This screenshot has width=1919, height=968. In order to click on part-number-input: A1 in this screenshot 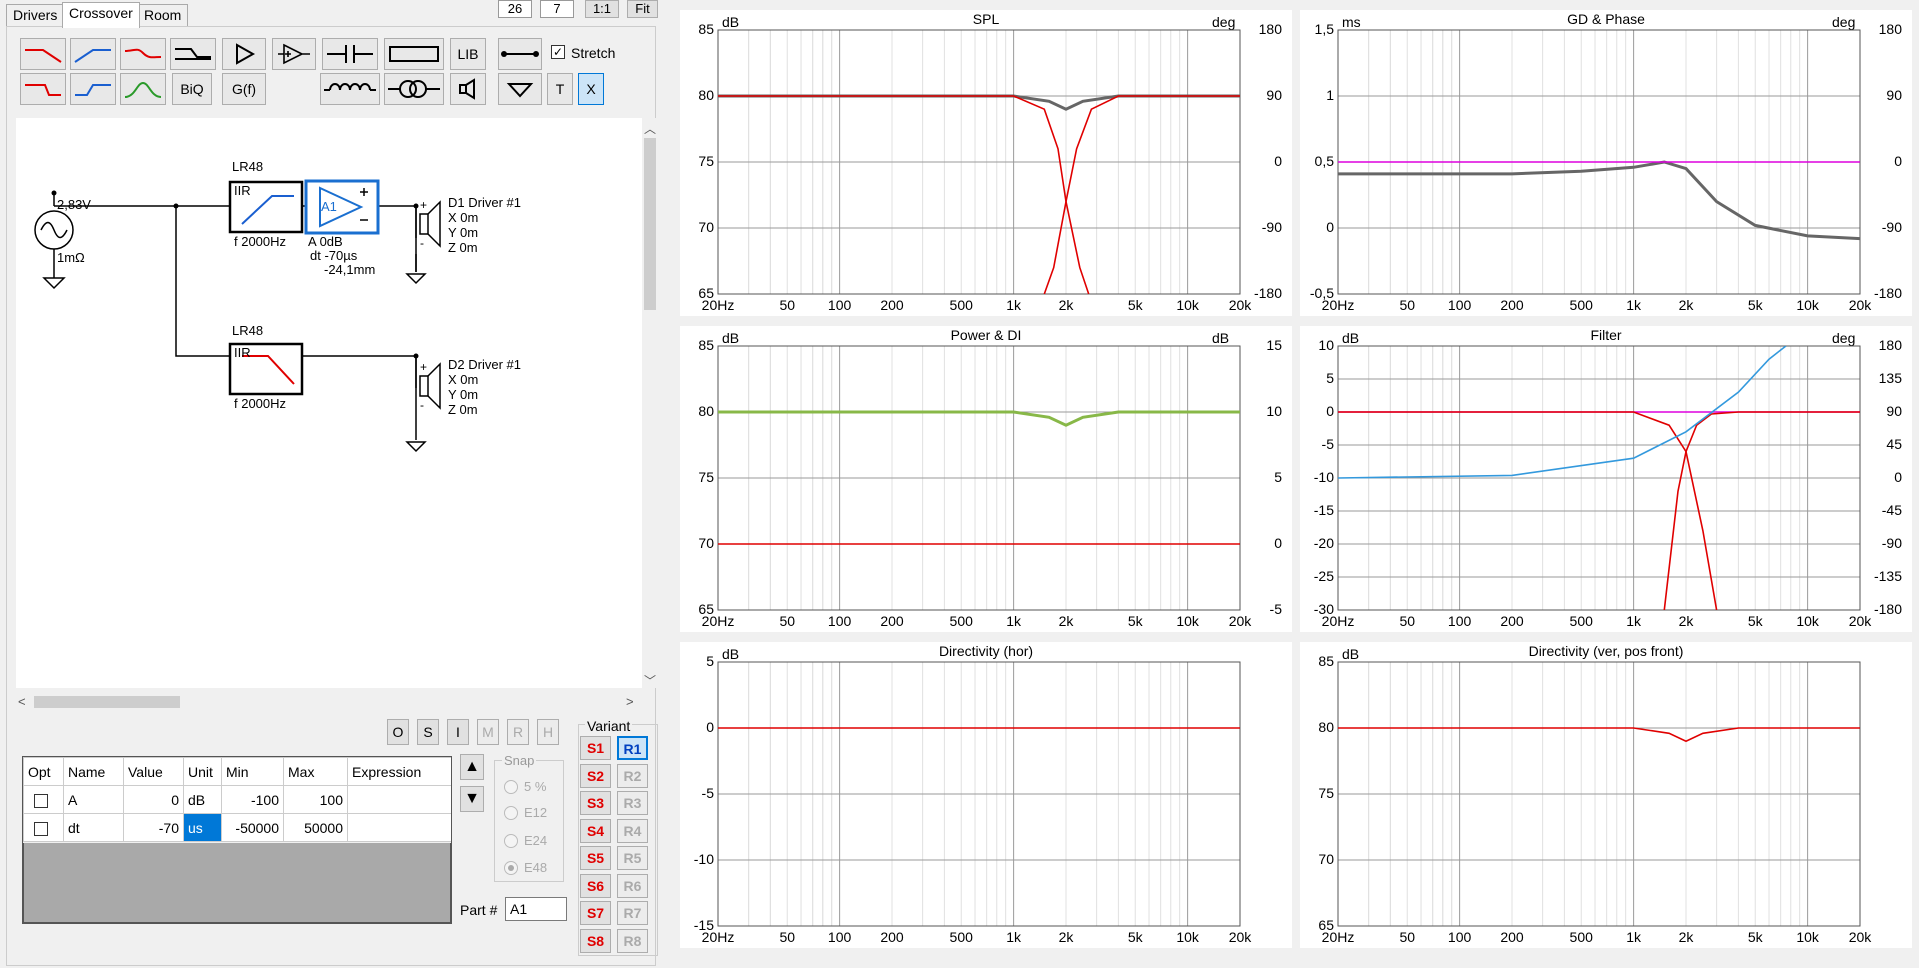, I will do `click(536, 909)`.